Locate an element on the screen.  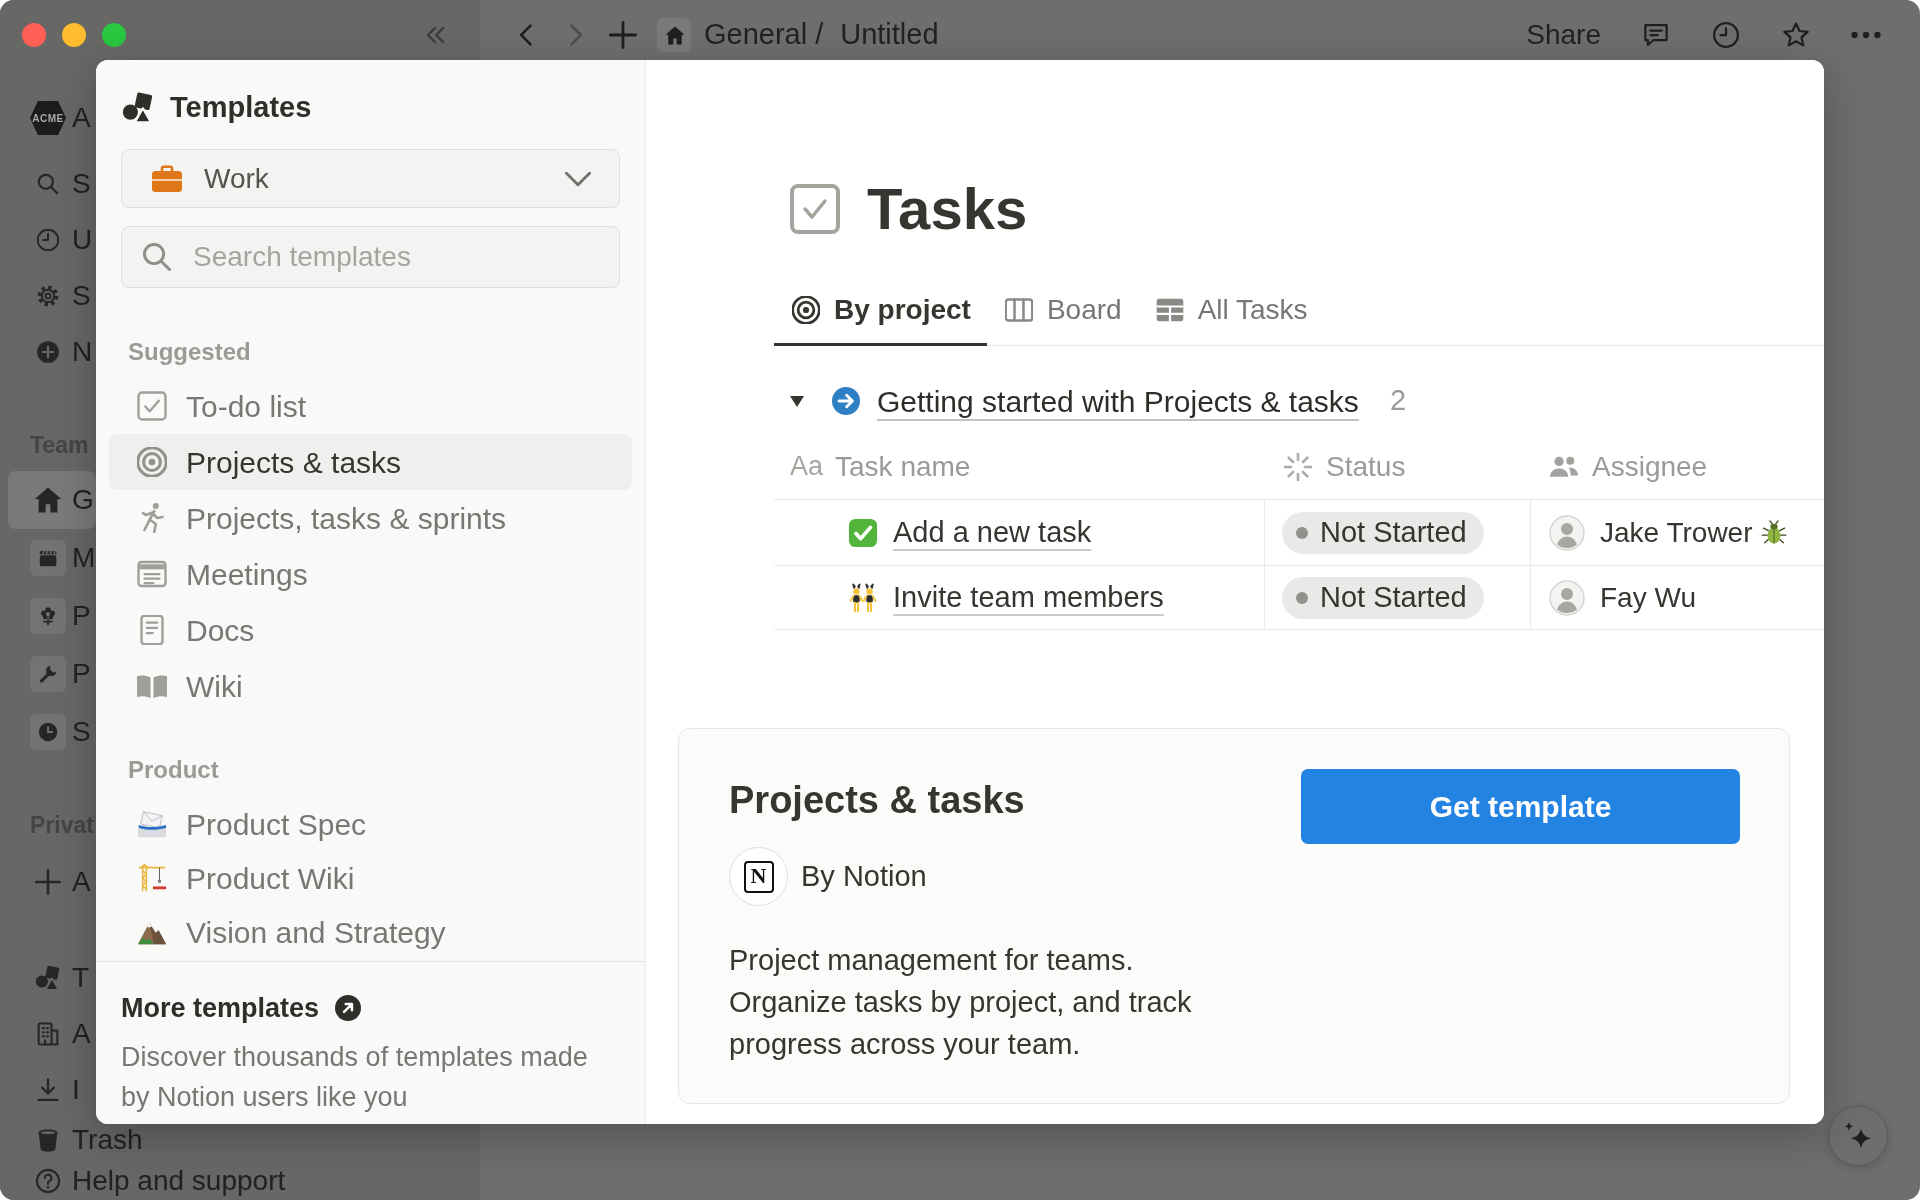
column-header: Status is located at coordinates (1398, 466).